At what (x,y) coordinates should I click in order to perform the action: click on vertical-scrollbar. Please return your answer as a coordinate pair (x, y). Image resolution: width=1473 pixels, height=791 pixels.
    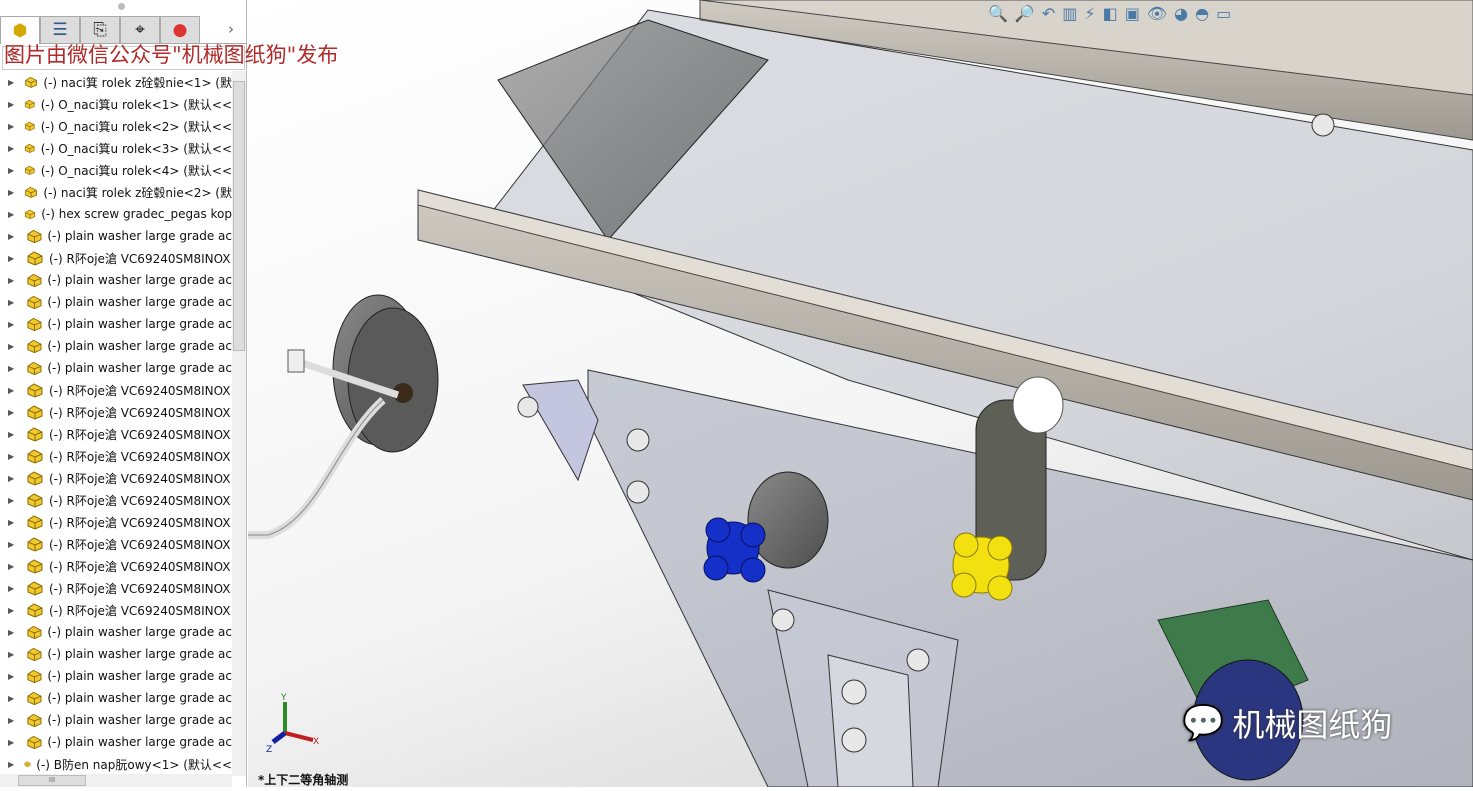
    Looking at the image, I should click on (239, 423).